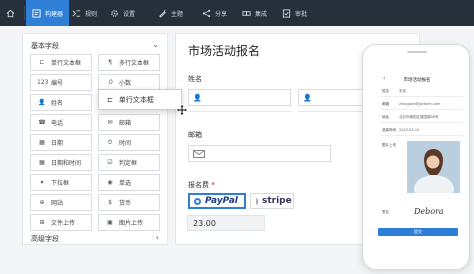 The width and height of the screenshot is (474, 274). What do you see at coordinates (129, 62) in the screenshot?
I see `field-multi-line: ¶ 多行文本框` at bounding box center [129, 62].